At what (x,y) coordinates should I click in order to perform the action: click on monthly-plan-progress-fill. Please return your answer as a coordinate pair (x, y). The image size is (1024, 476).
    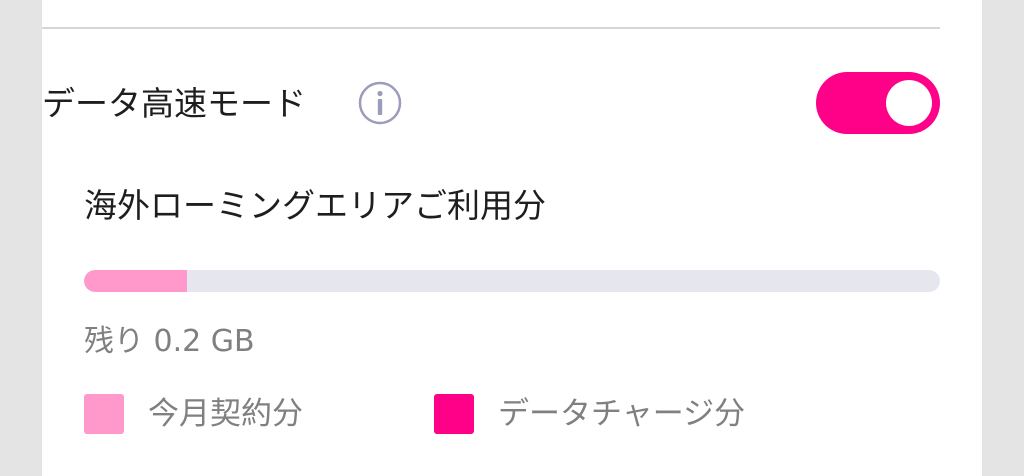
    Looking at the image, I should click on (135, 281).